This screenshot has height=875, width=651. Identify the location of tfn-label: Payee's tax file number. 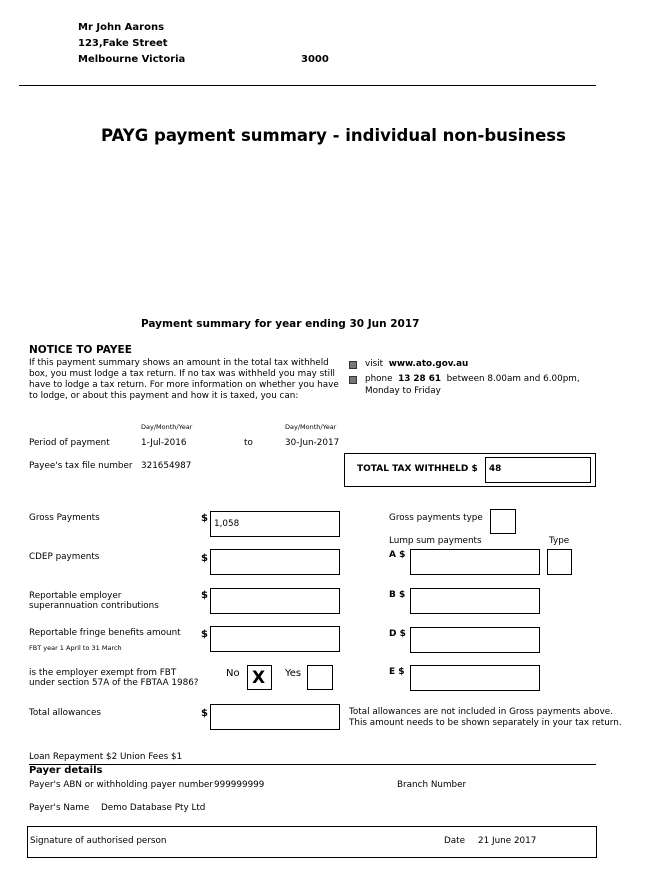
(81, 466).